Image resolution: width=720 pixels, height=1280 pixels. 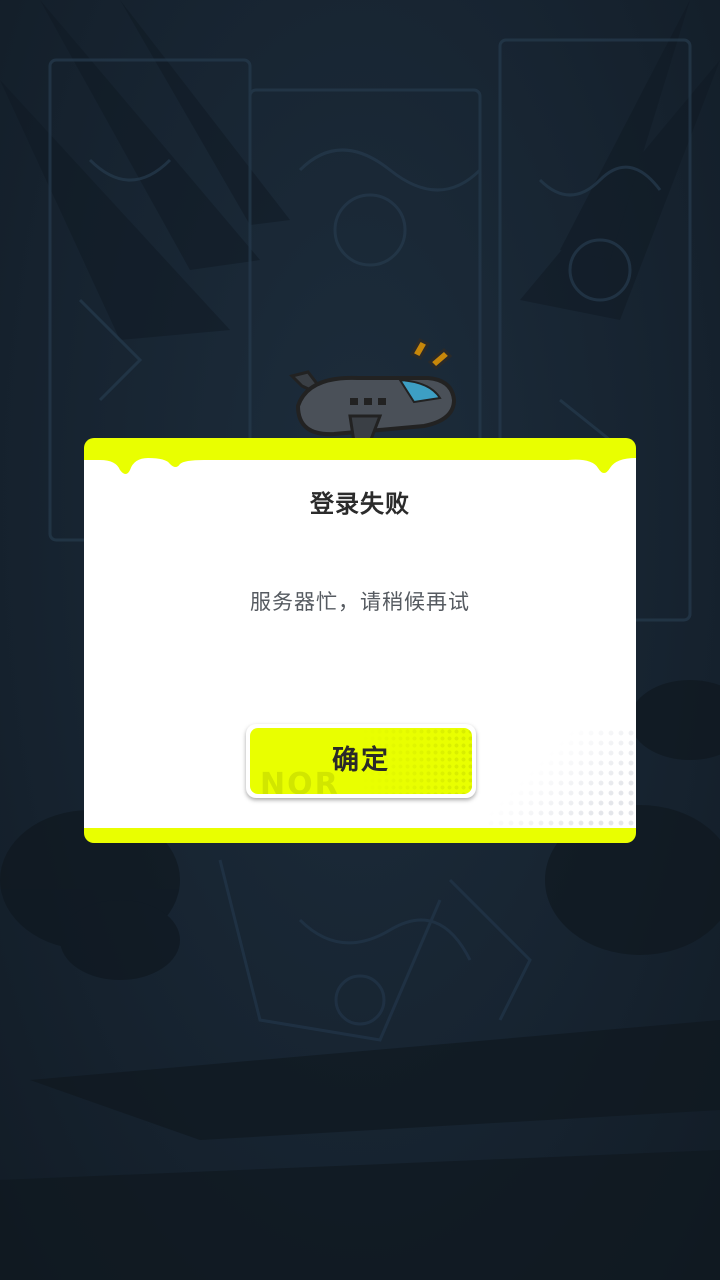 What do you see at coordinates (561, 778) in the screenshot?
I see `halftone-decoration` at bounding box center [561, 778].